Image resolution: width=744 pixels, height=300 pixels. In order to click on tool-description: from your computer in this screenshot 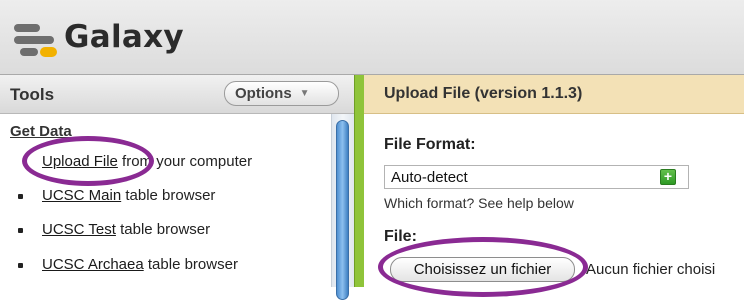, I will do `click(187, 161)`.